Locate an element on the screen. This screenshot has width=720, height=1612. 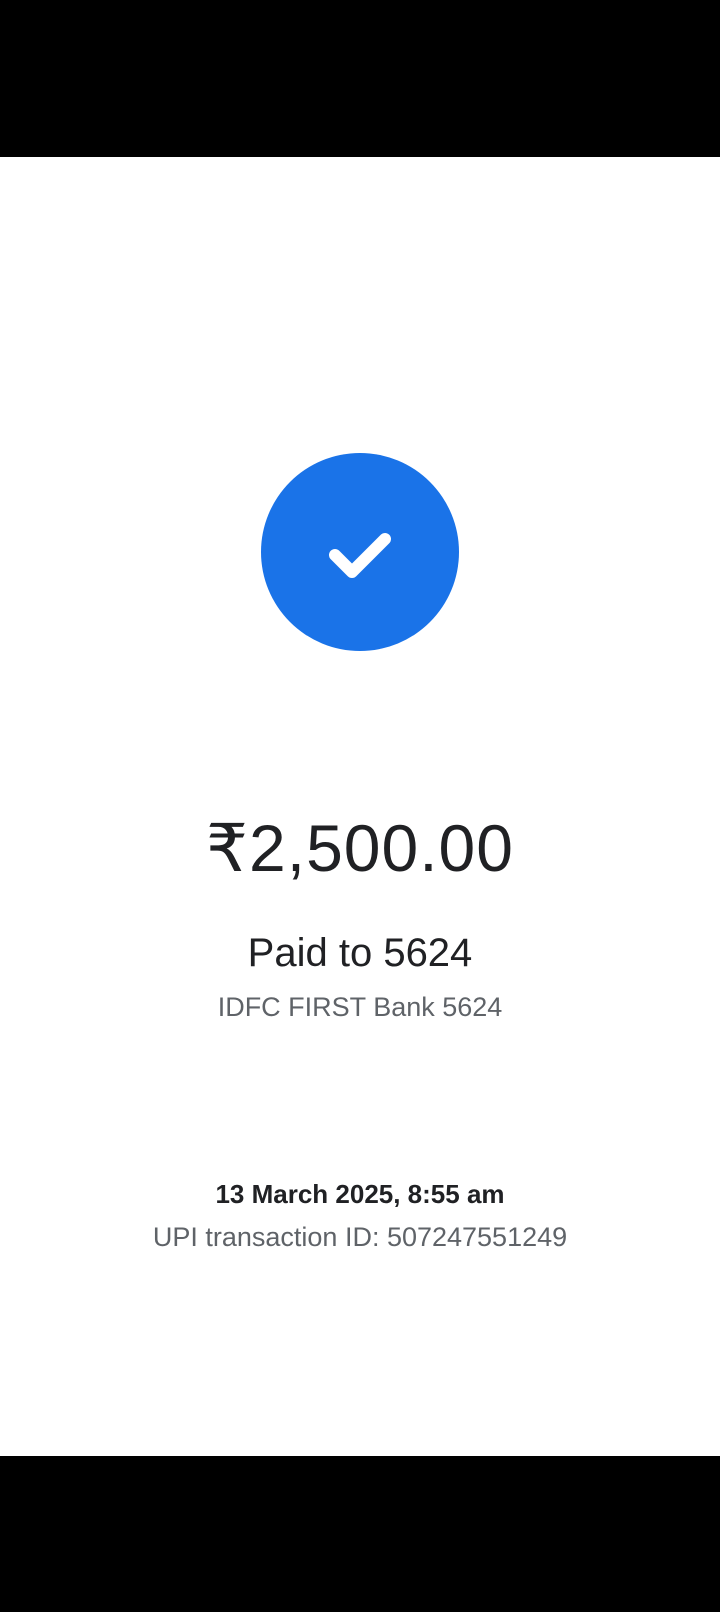
payment-timestamp: 13 March 2025, 8:55 am is located at coordinates (360, 1194).